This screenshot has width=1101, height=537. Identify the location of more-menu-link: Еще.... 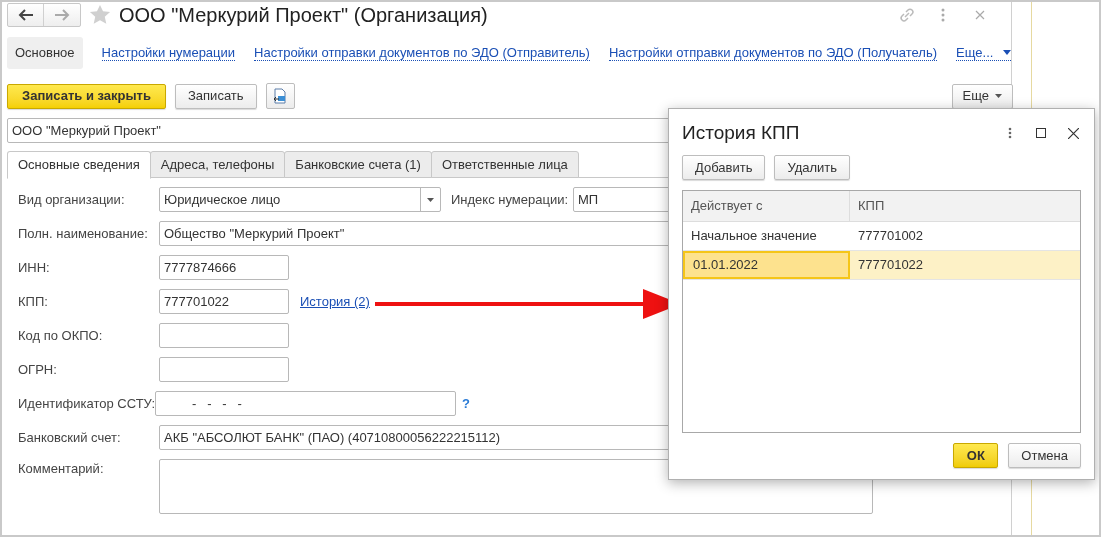
(984, 53).